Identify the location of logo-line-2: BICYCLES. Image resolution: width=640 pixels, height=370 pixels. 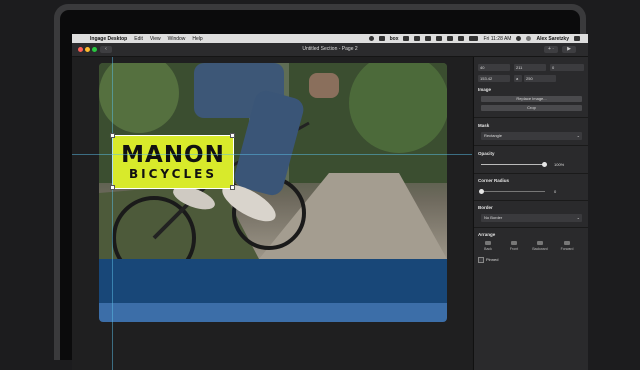
(173, 174).